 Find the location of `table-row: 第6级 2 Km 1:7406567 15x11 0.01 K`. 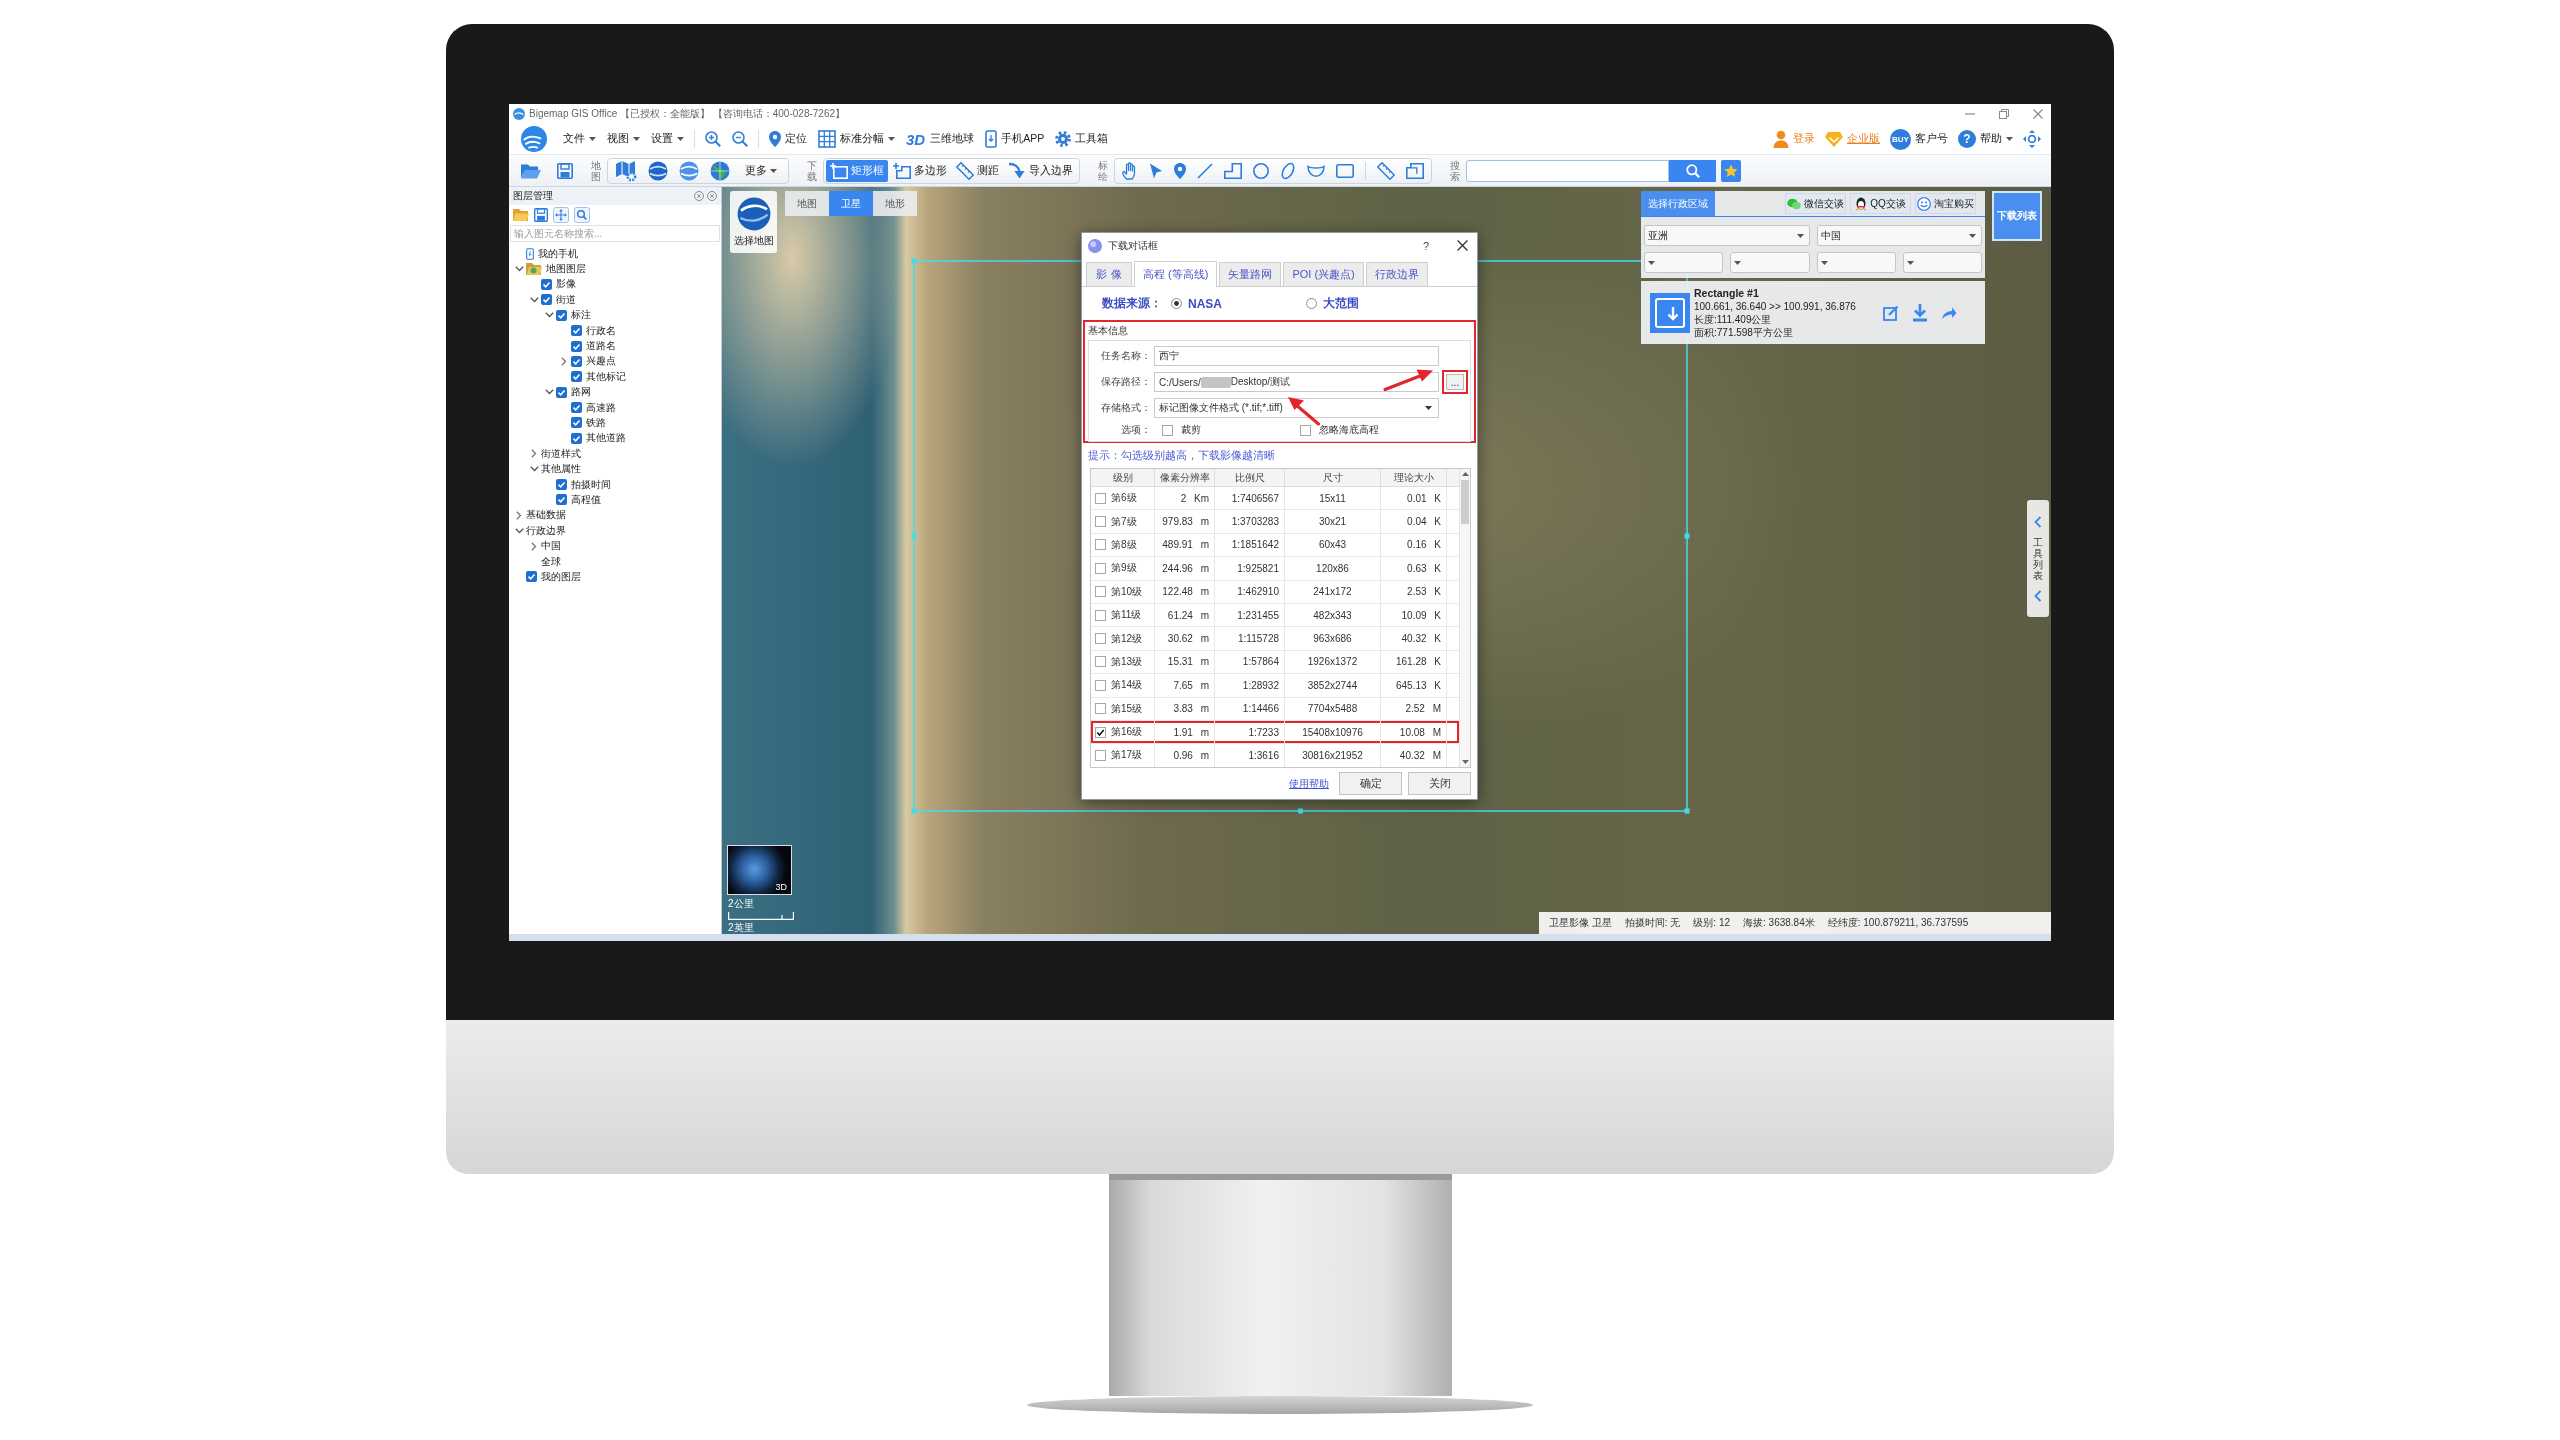

table-row: 第6级 2 Km 1:7406567 15x11 0.01 K is located at coordinates (1275, 499).